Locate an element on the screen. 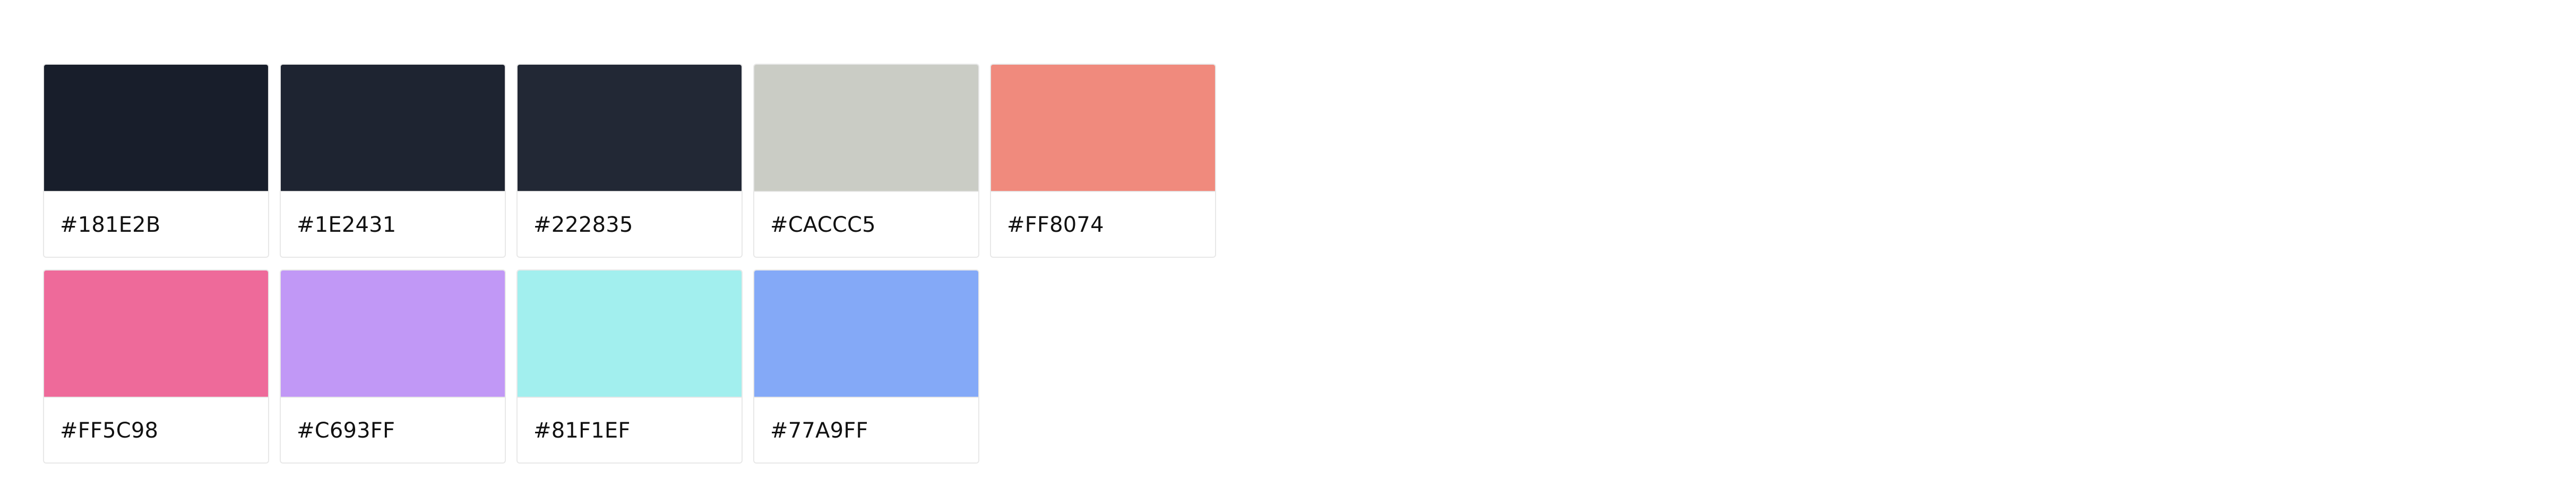  swatch-card-1e2431: #1E2431 is located at coordinates (393, 161).